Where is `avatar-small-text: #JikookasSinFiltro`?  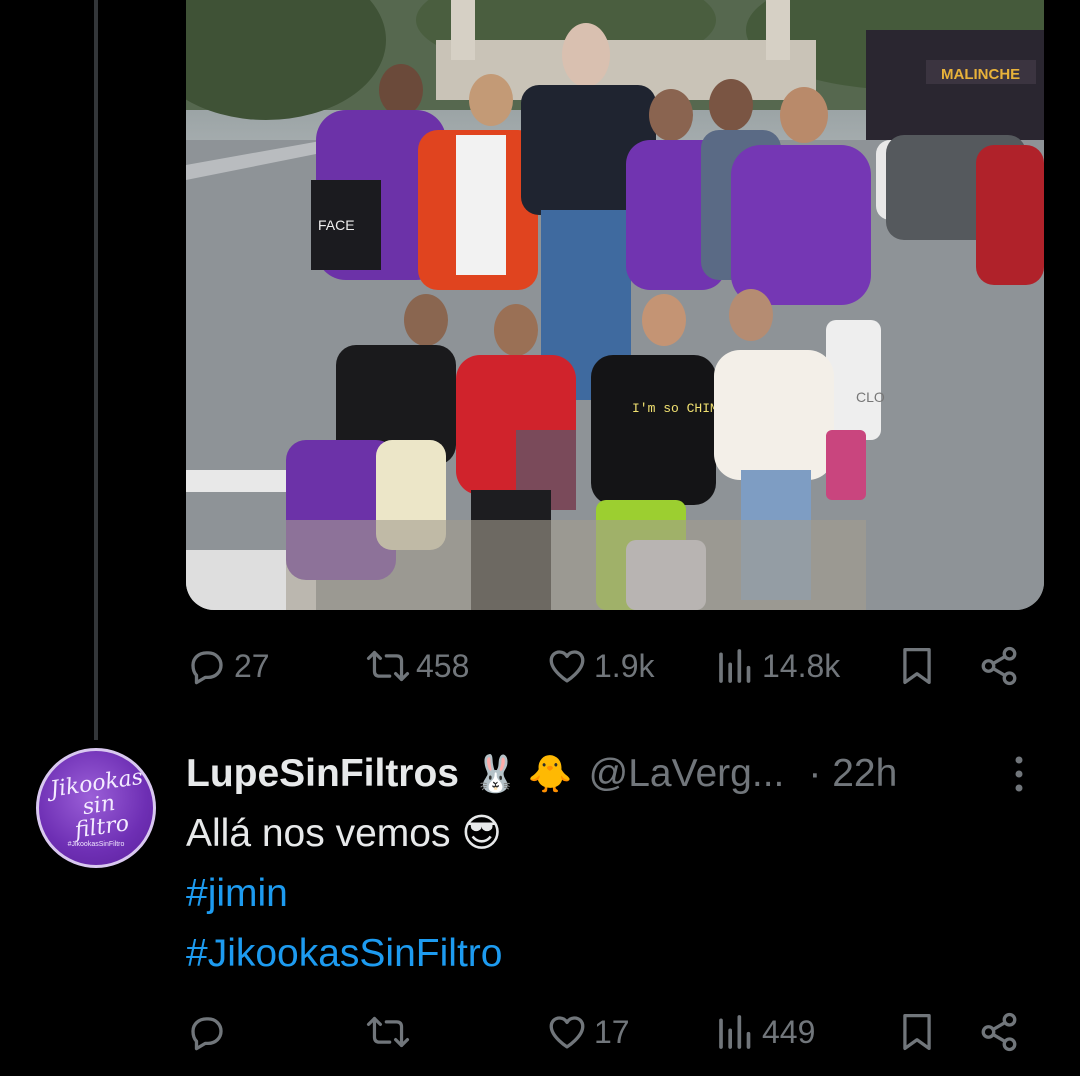 avatar-small-text: #JikookasSinFiltro is located at coordinates (96, 844).